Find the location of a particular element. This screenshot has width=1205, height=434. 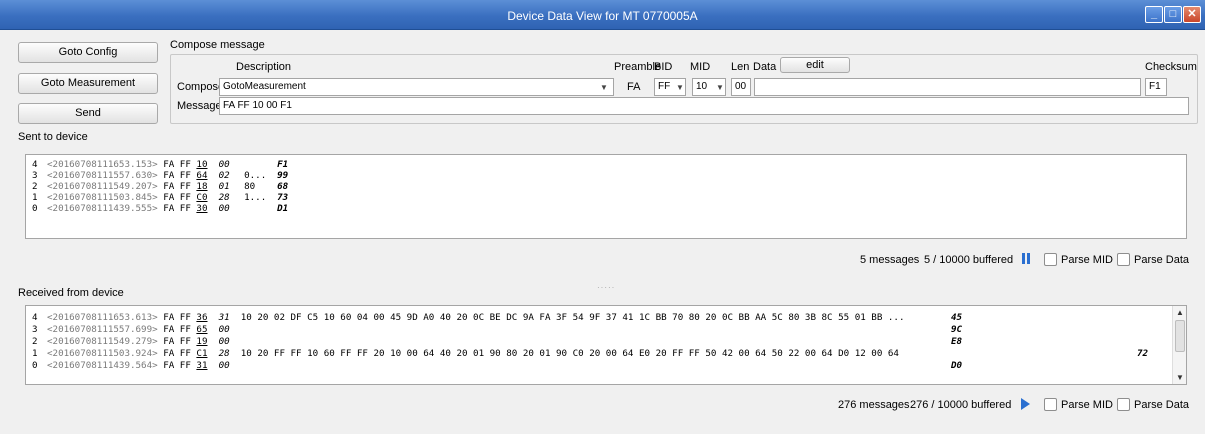

message-value: FA FF 10 00 F1 is located at coordinates (257, 105).